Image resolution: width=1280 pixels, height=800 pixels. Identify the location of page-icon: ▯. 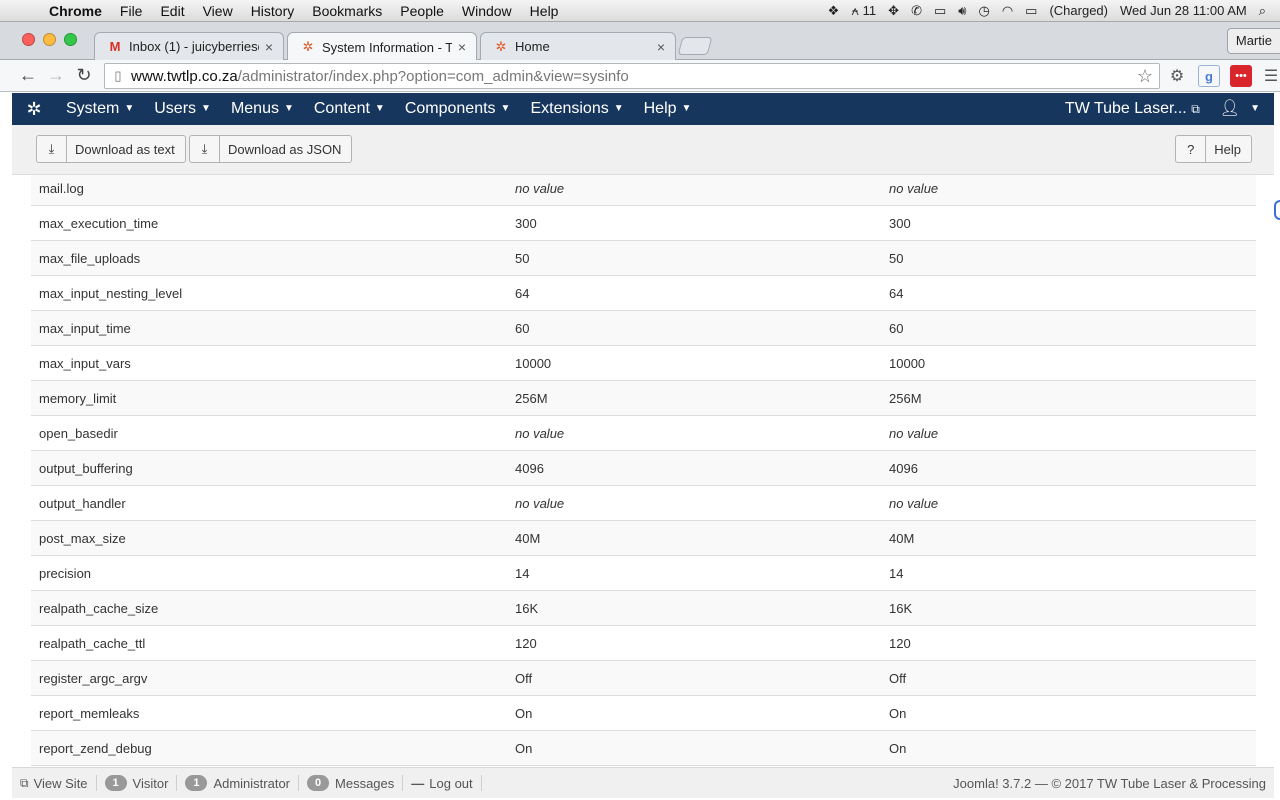
(118, 76).